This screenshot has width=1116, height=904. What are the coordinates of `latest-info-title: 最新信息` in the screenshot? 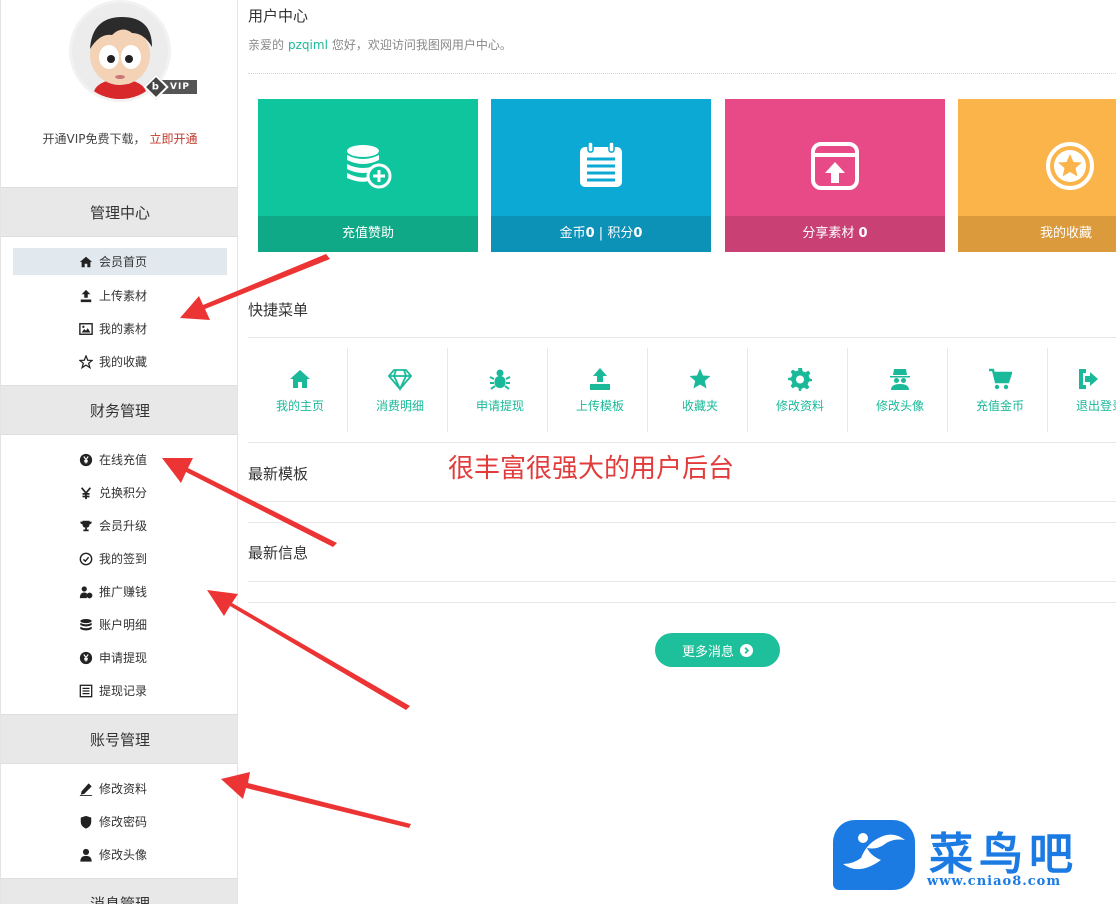 It's located at (278, 553).